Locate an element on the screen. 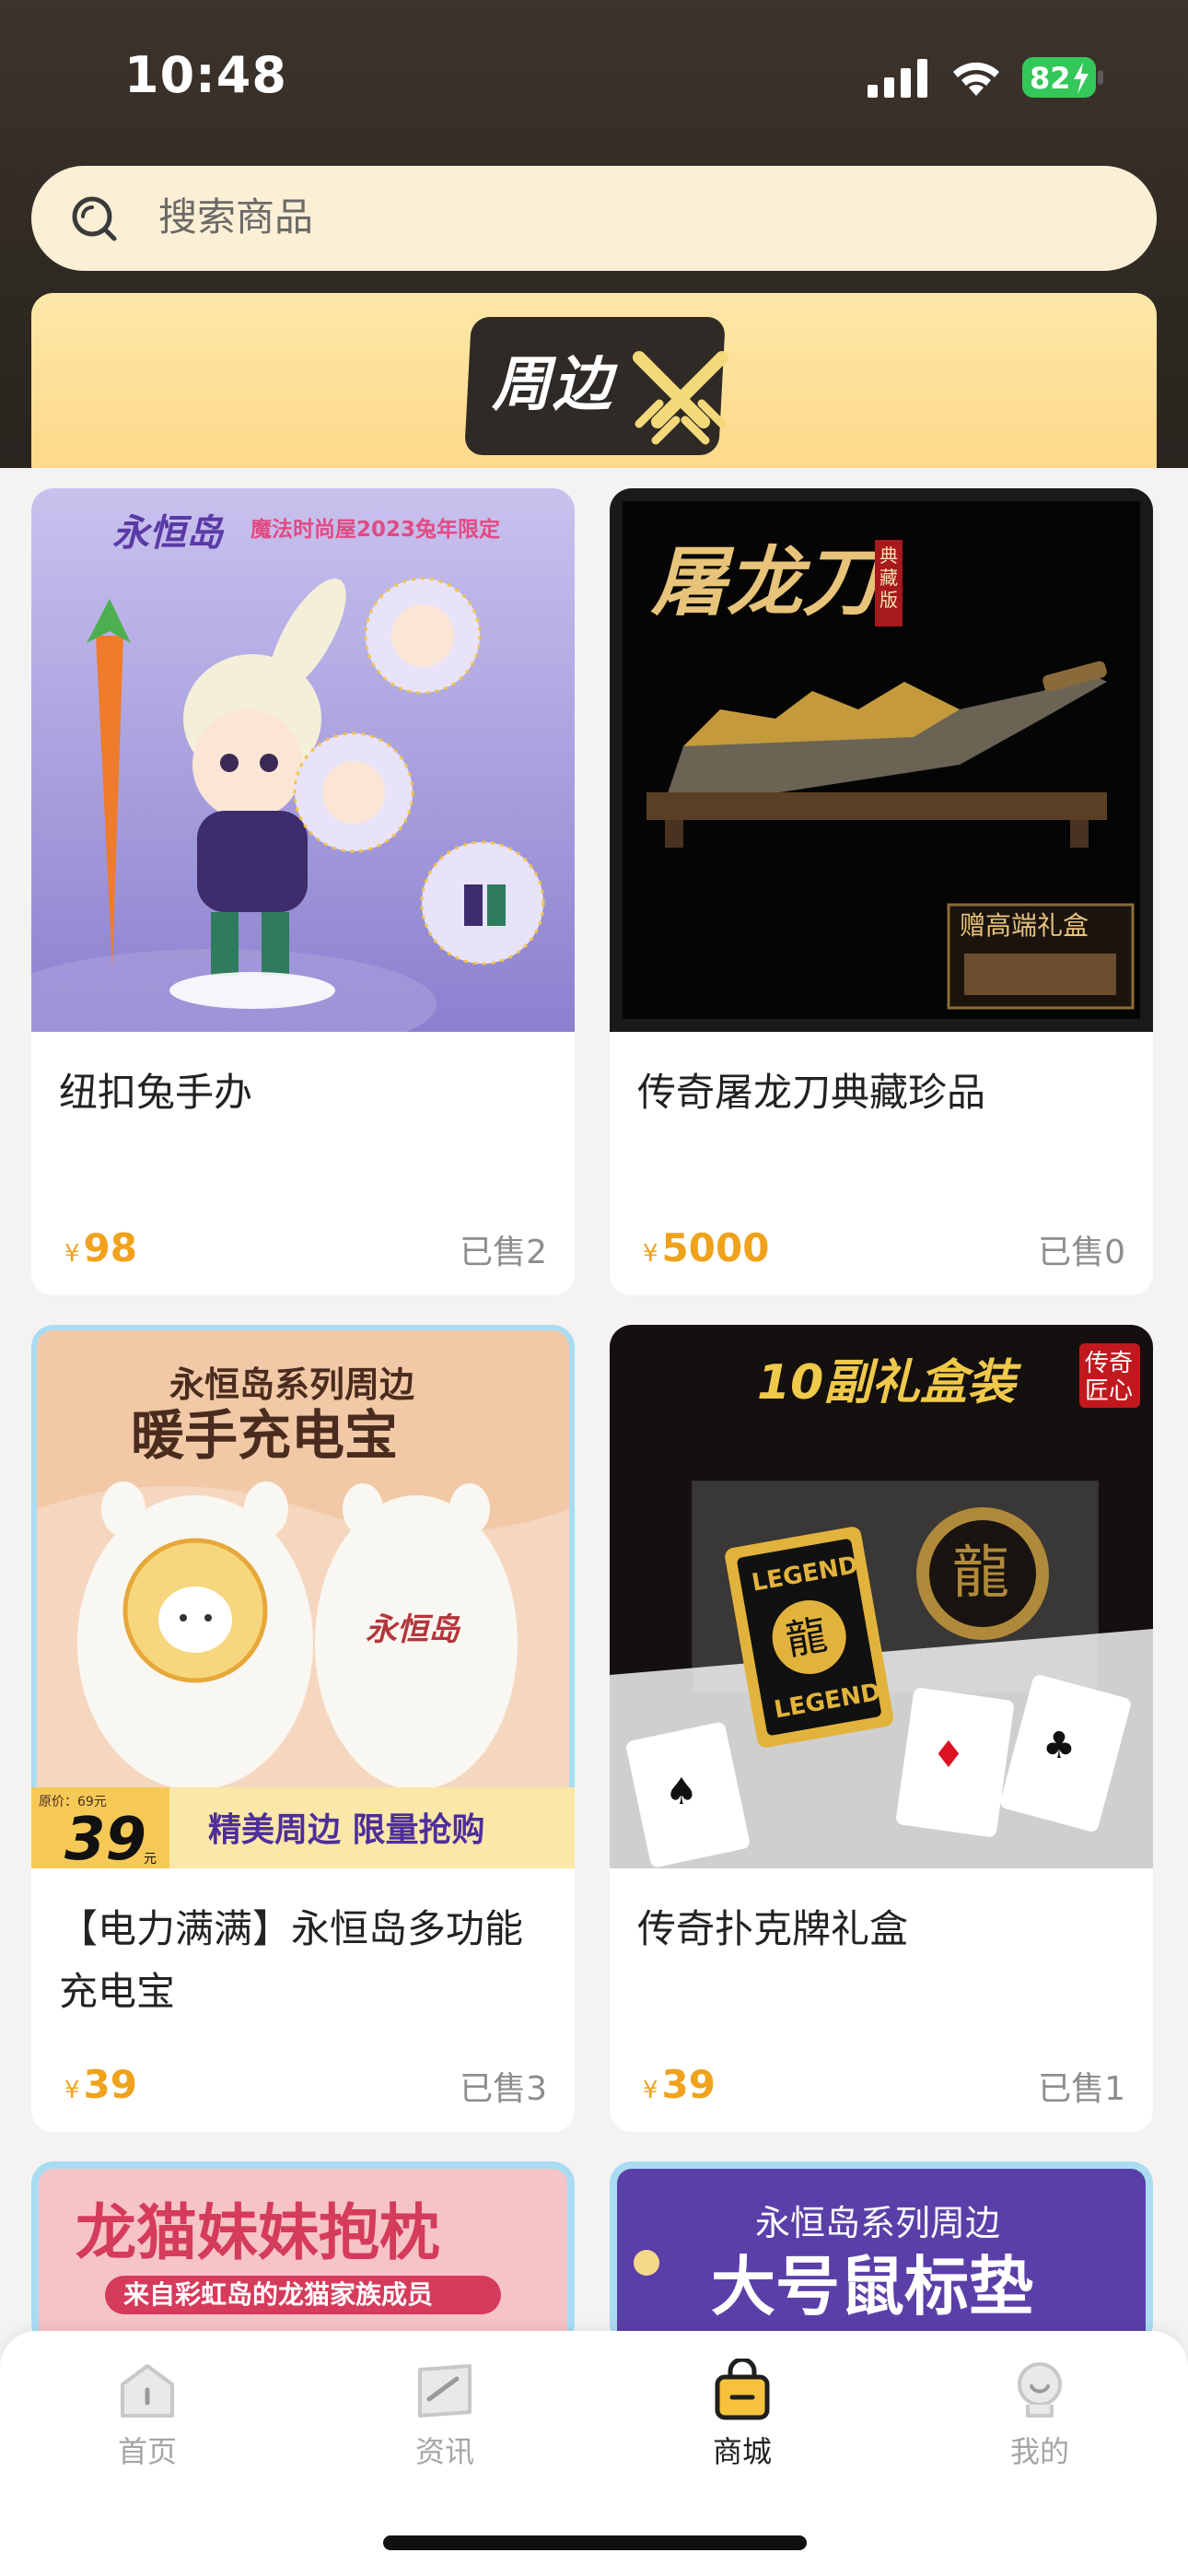 Image resolution: width=1188 pixels, height=2576 pixels. tab-profile: 我的 is located at coordinates (1040, 2428).